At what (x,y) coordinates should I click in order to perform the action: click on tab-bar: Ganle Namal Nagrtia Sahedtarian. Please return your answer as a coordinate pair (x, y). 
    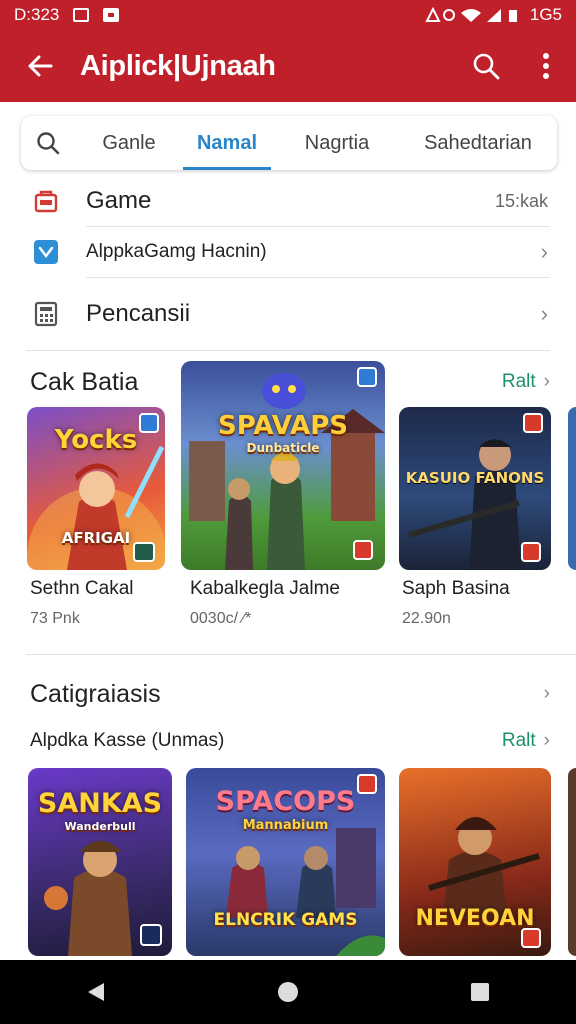
    Looking at the image, I should click on (289, 143).